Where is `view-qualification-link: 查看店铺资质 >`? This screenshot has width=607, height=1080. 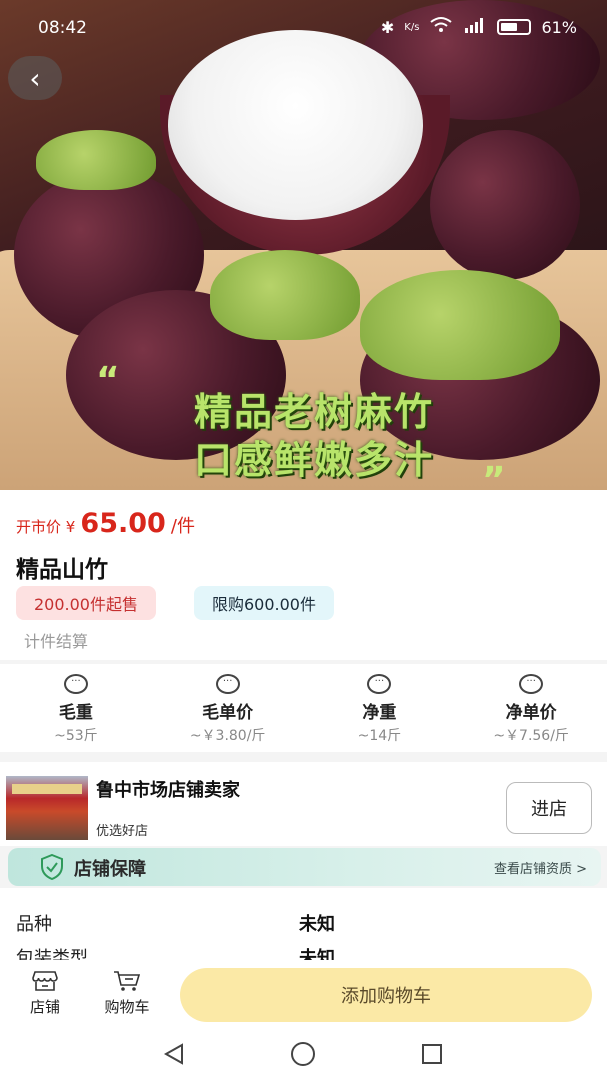
view-qualification-link: 查看店铺资质 > is located at coordinates (540, 867).